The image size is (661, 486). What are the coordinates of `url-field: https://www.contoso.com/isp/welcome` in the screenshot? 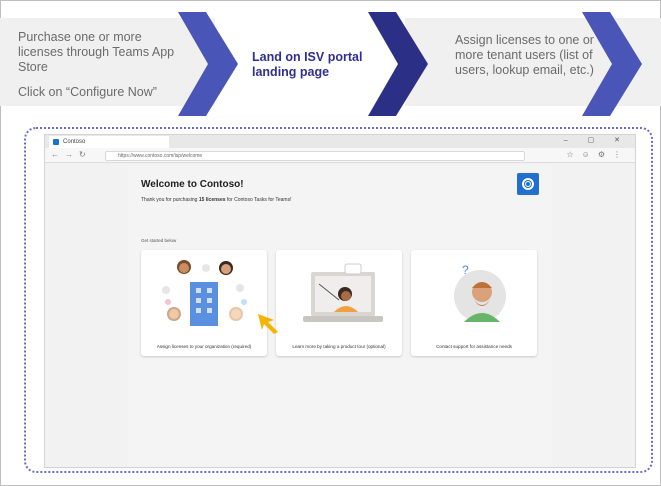 It's located at (315, 156).